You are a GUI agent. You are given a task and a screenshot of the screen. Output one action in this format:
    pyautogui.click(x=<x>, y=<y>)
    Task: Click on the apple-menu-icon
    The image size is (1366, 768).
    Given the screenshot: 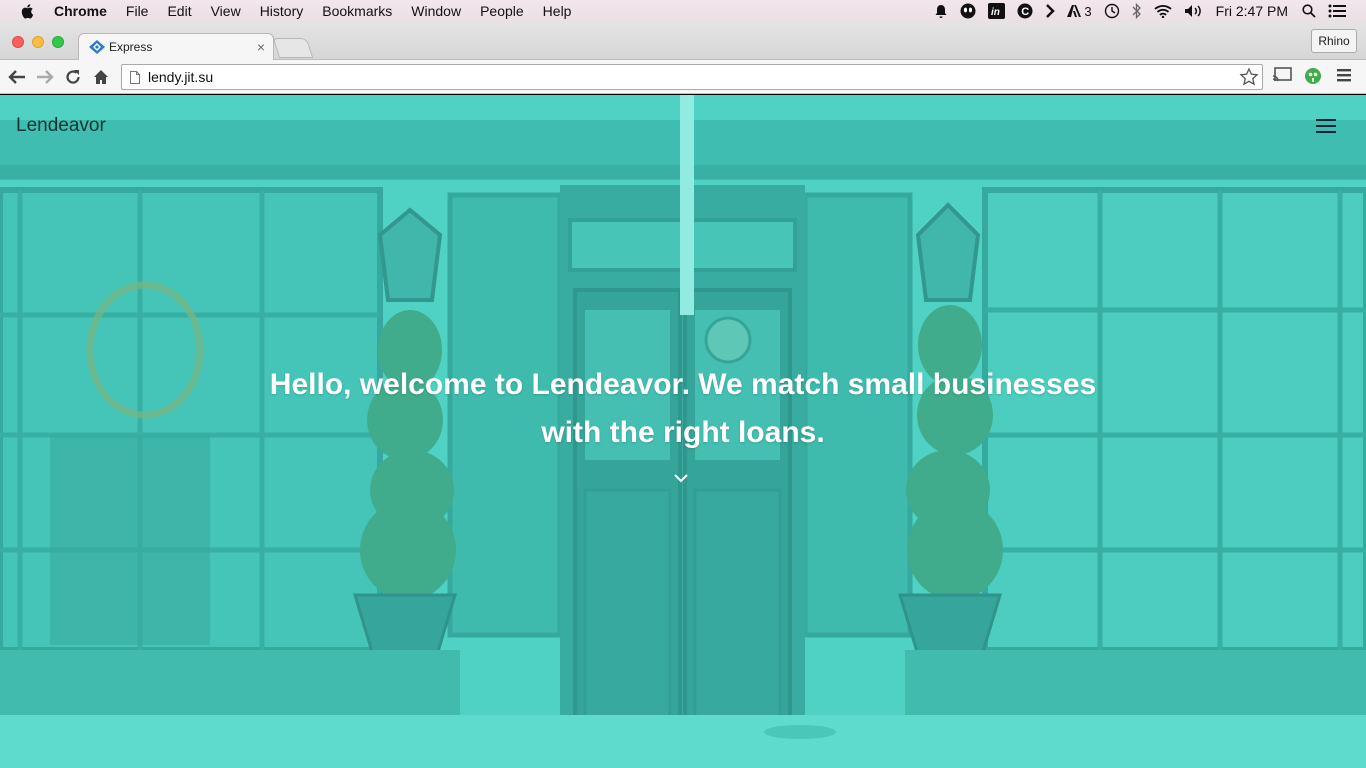 What is the action you would take?
    pyautogui.click(x=28, y=11)
    